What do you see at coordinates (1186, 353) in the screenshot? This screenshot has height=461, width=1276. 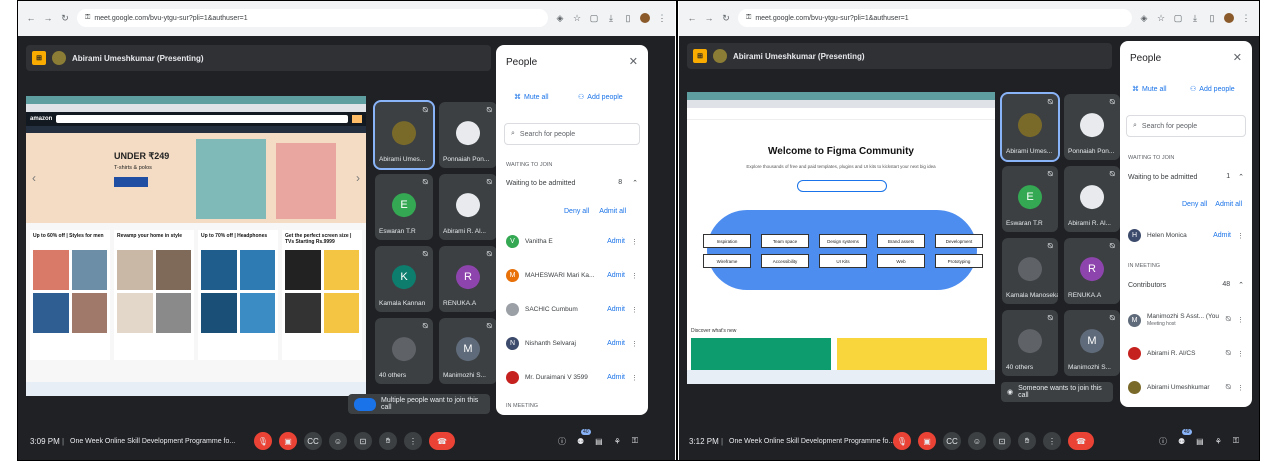 I see `participant-row: Abirami R. Al/CS ⦰ ⋮` at bounding box center [1186, 353].